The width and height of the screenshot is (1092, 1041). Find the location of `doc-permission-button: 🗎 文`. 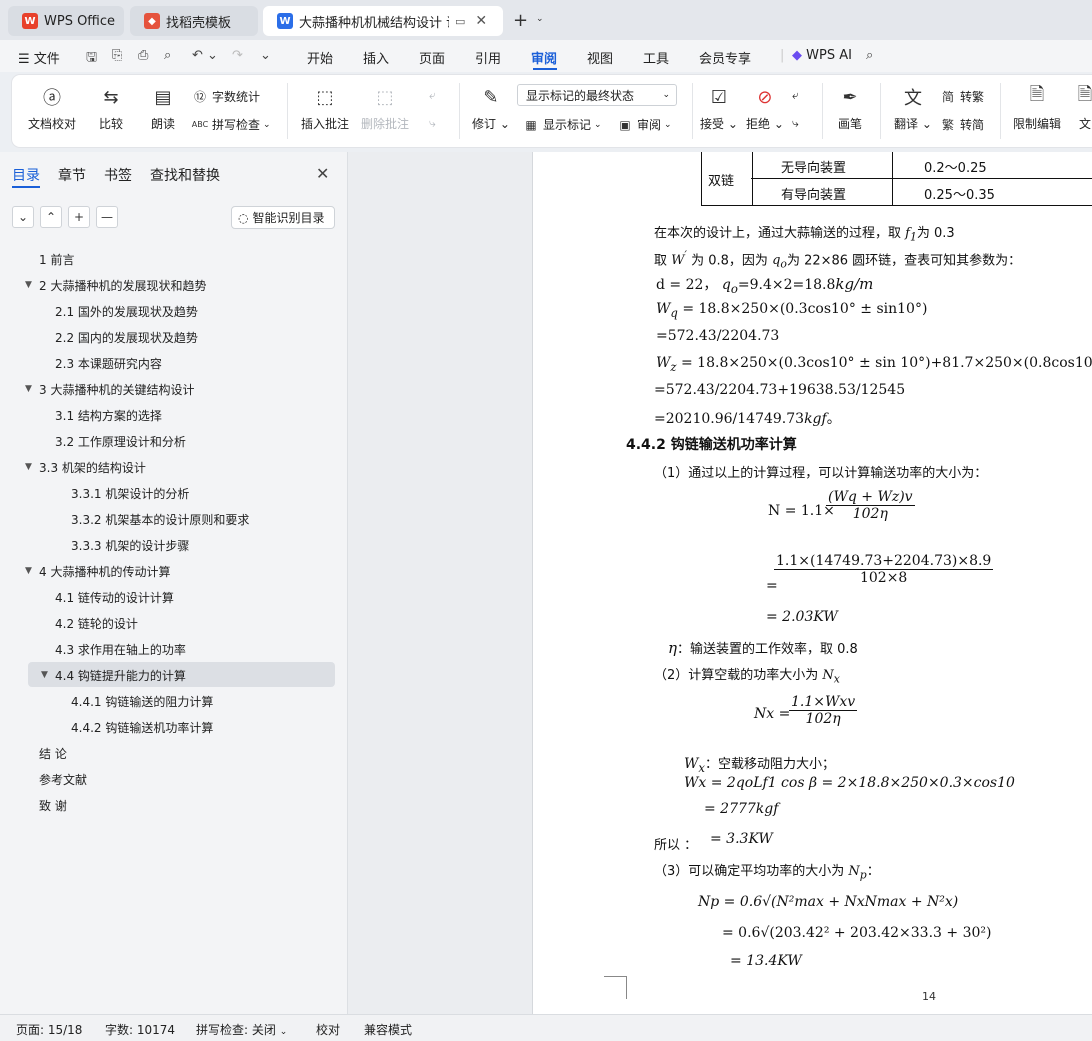

doc-permission-button: 🗎 文 is located at coordinates (1082, 108).